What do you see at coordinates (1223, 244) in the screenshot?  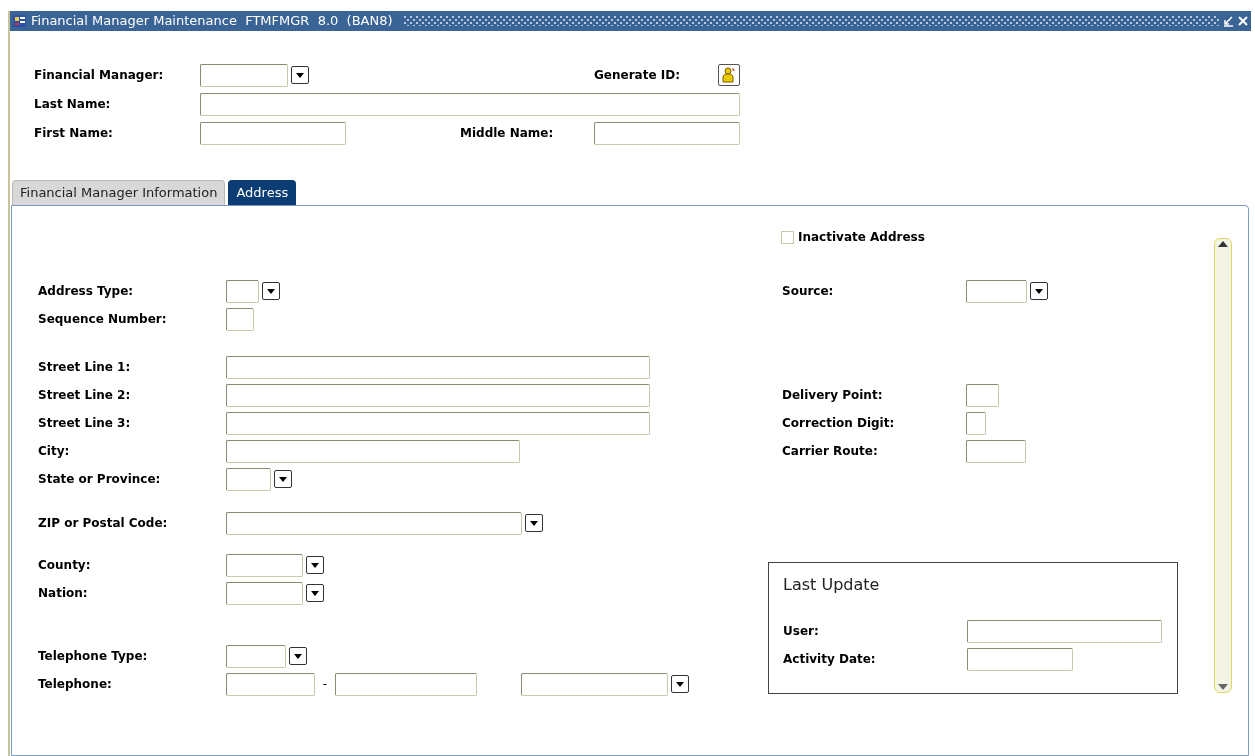 I see `scroll-up-icon` at bounding box center [1223, 244].